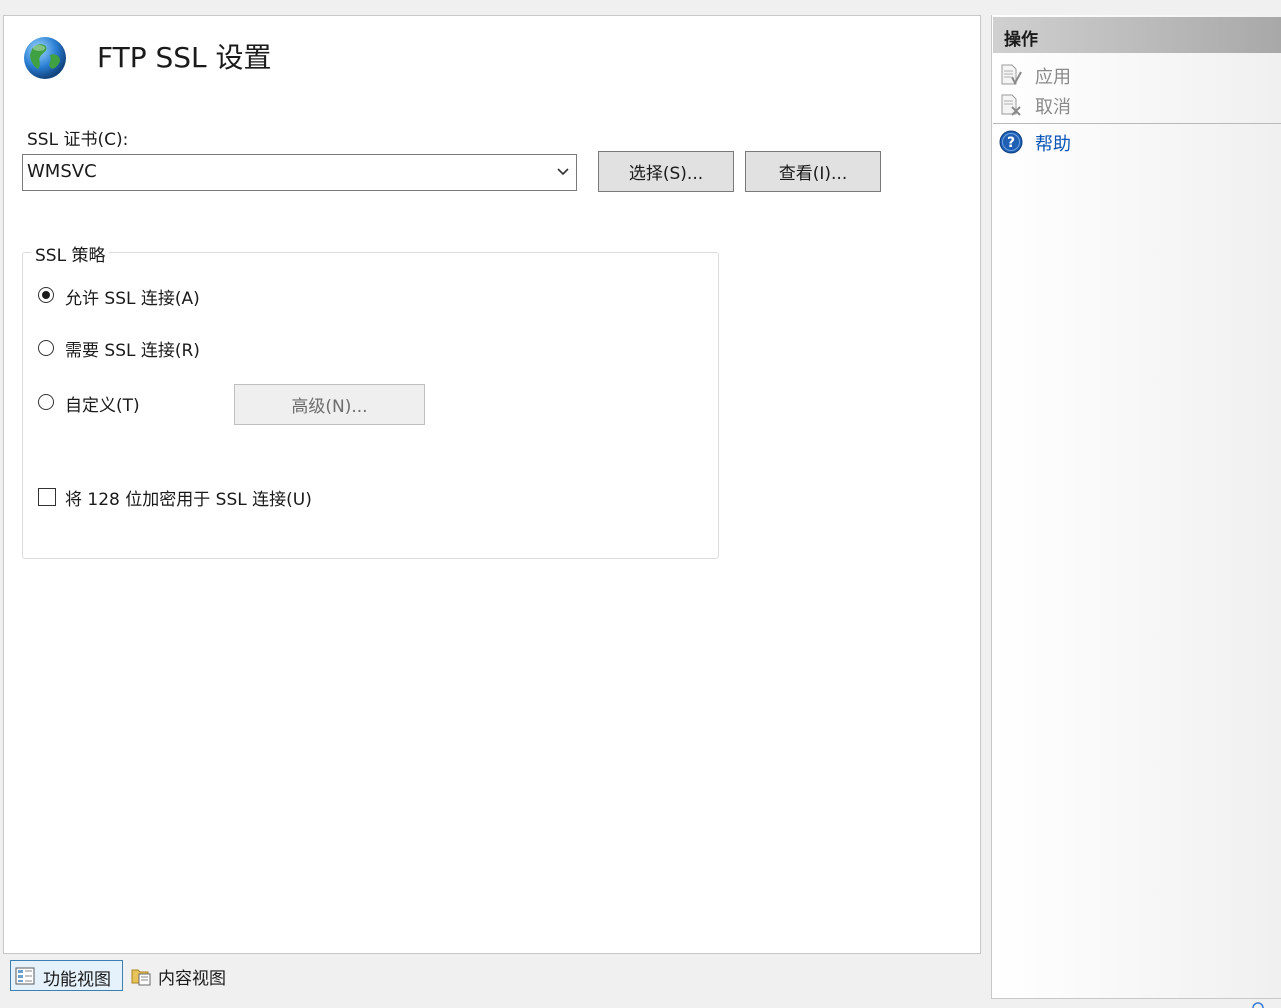 The image size is (1281, 1008). What do you see at coordinates (1053, 77) in the screenshot?
I see `apply-label: 应用` at bounding box center [1053, 77].